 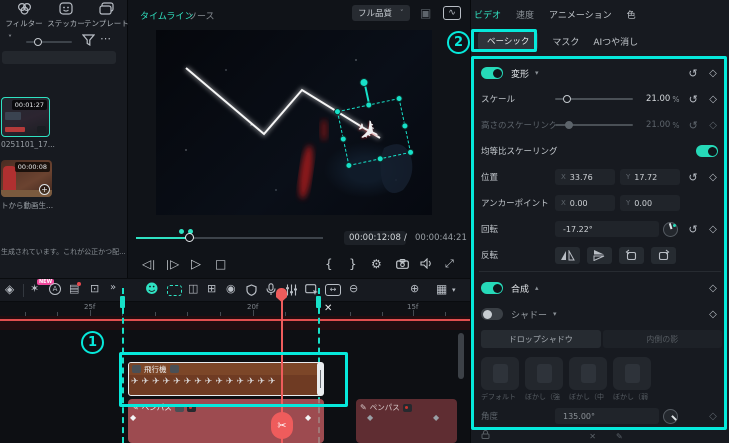 I want to click on fullscreen-button: ⤢, so click(x=449, y=264).